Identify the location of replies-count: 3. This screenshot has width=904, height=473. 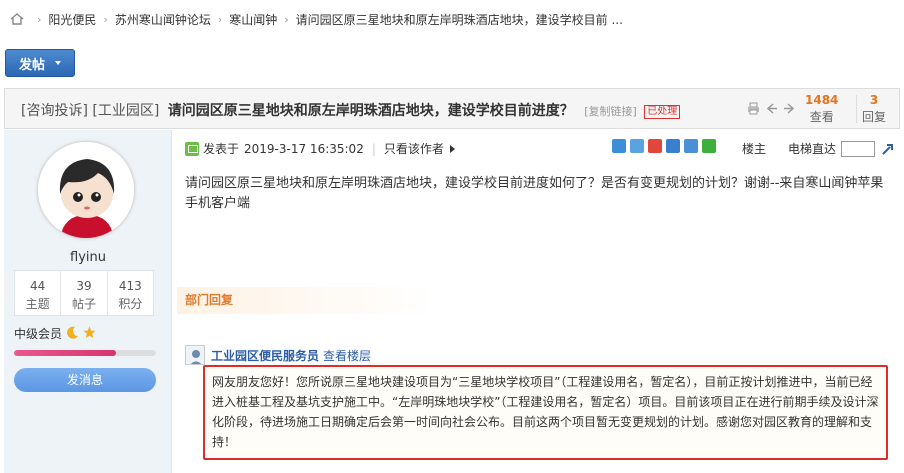
(874, 100).